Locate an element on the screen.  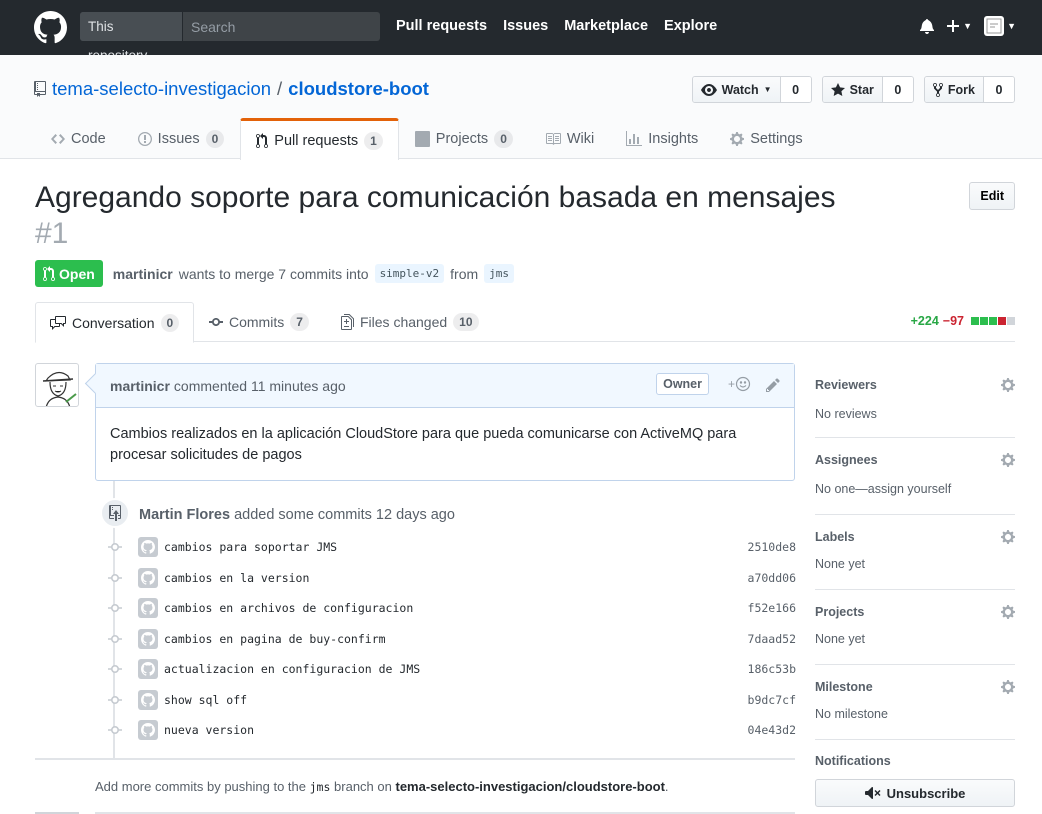
nav-issues: Issues is located at coordinates (525, 26).